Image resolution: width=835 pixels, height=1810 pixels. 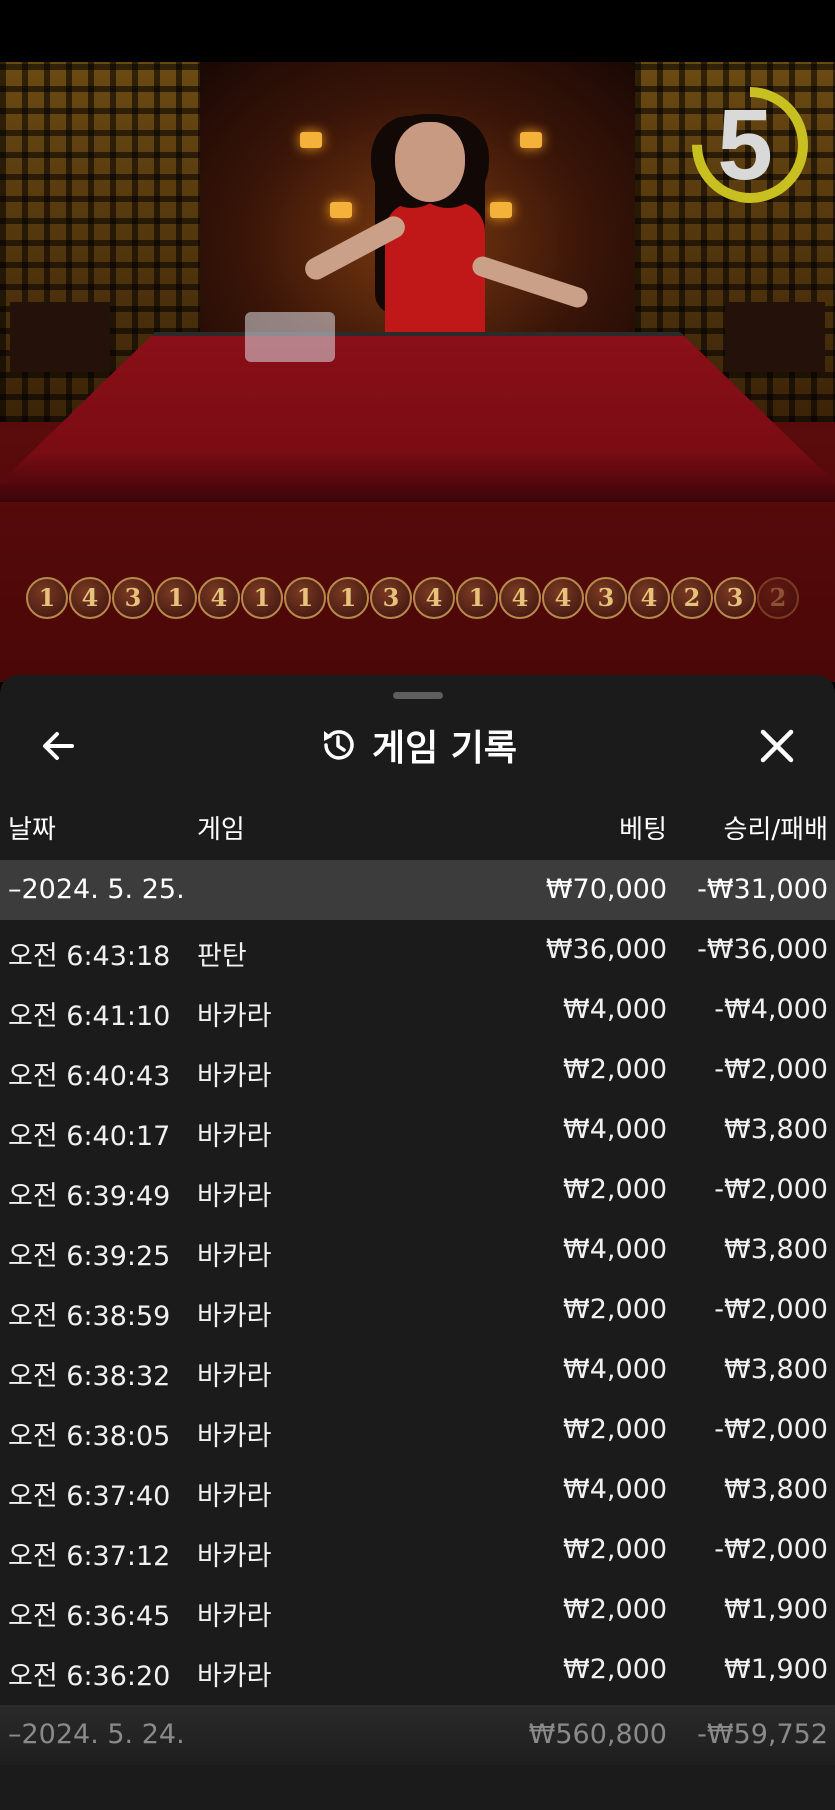 What do you see at coordinates (89, 1376) in the screenshot?
I see `row-time: 오전 6:38:32` at bounding box center [89, 1376].